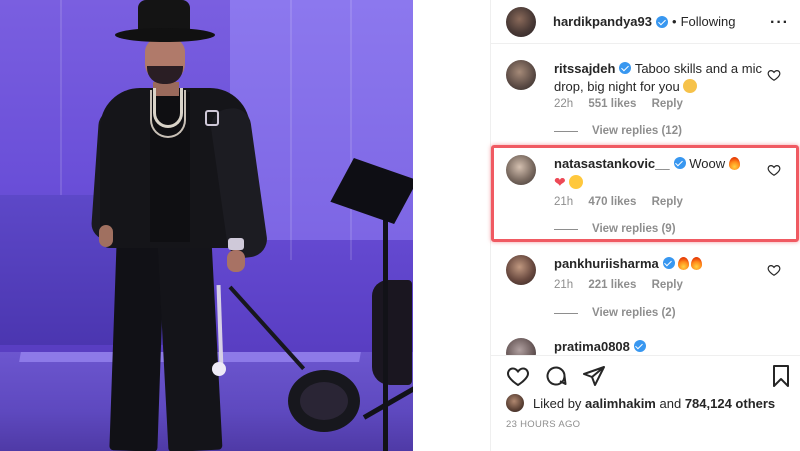 The width and height of the screenshot is (800, 451). Describe the element at coordinates (730, 403) in the screenshot. I see `liked-by-count: 784,124 others` at that location.